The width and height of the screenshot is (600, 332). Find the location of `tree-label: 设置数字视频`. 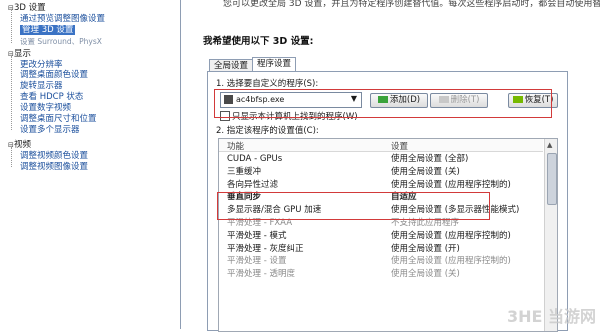

tree-label: 设置数字视频 is located at coordinates (46, 108).